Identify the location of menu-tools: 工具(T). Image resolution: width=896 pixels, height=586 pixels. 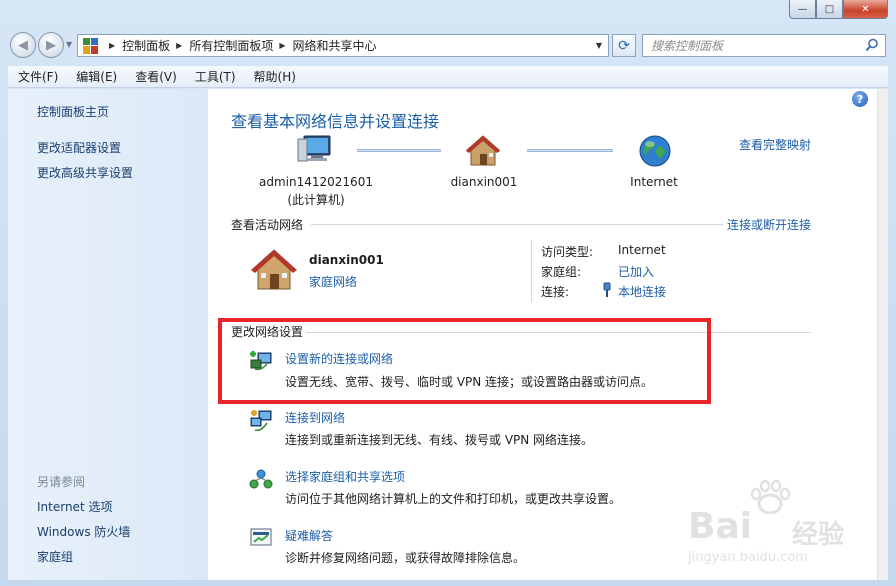
(215, 76).